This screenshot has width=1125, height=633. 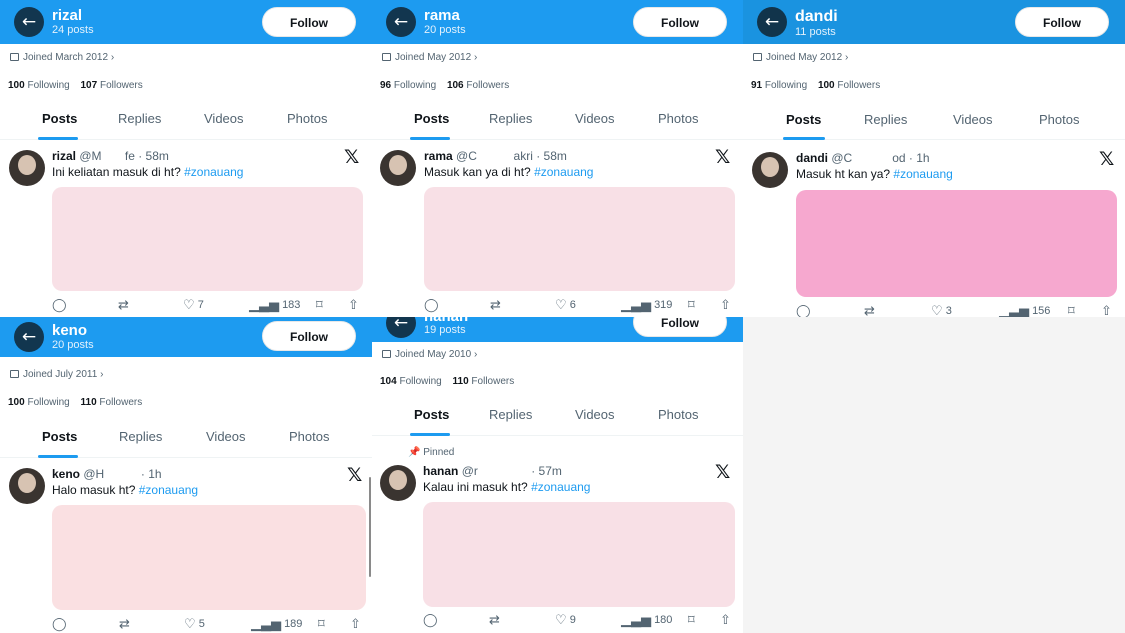 I want to click on views-button: ▁▃▅ 183, so click(x=274, y=305).